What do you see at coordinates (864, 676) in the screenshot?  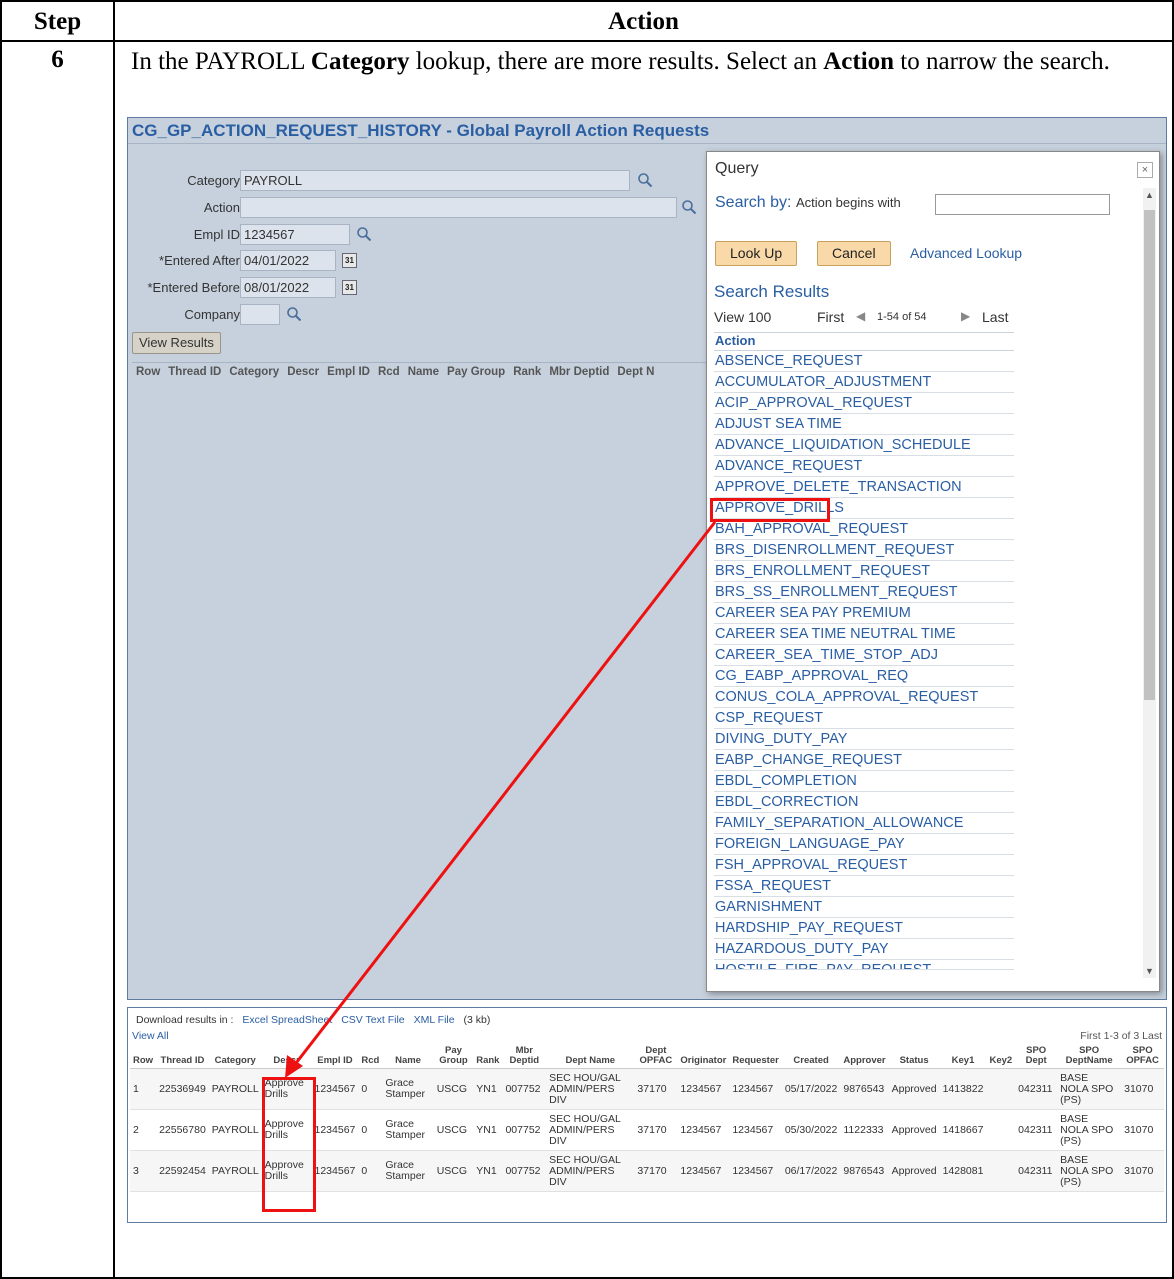 I see `result-item: CG_EABP_APPROVAL_REQ` at bounding box center [864, 676].